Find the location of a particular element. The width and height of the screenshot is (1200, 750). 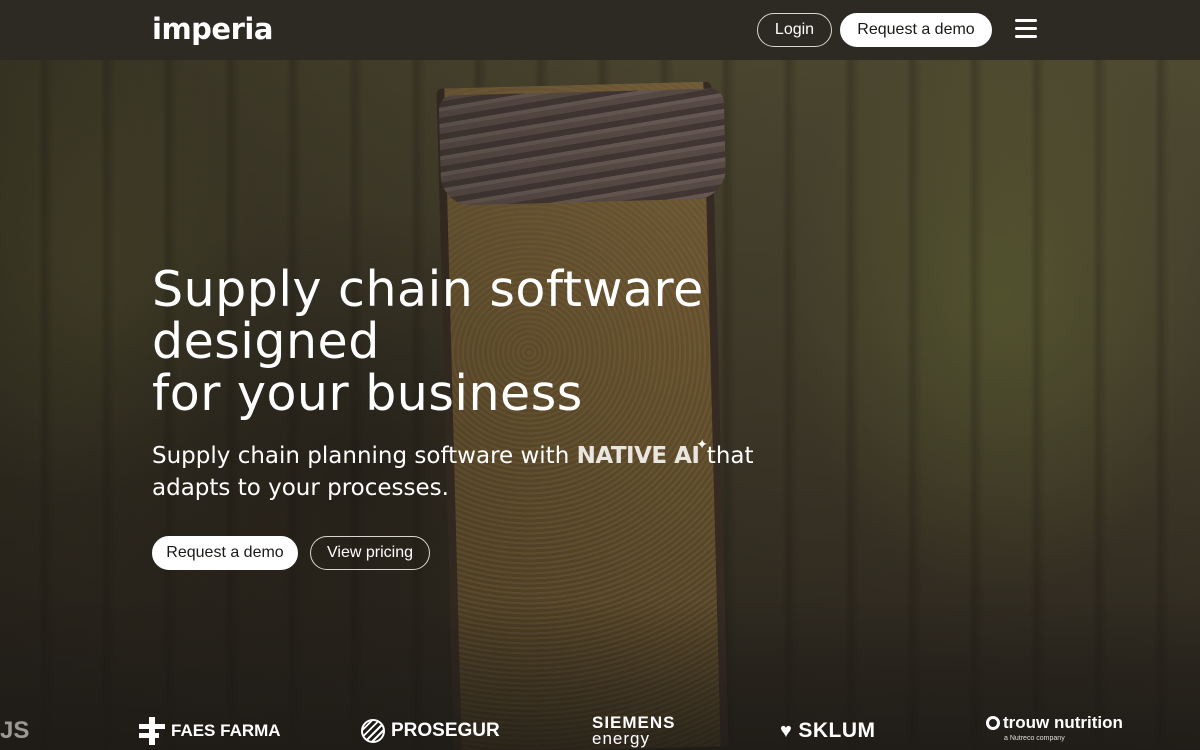

hero-title-line2: for your business is located at coordinates (367, 393).